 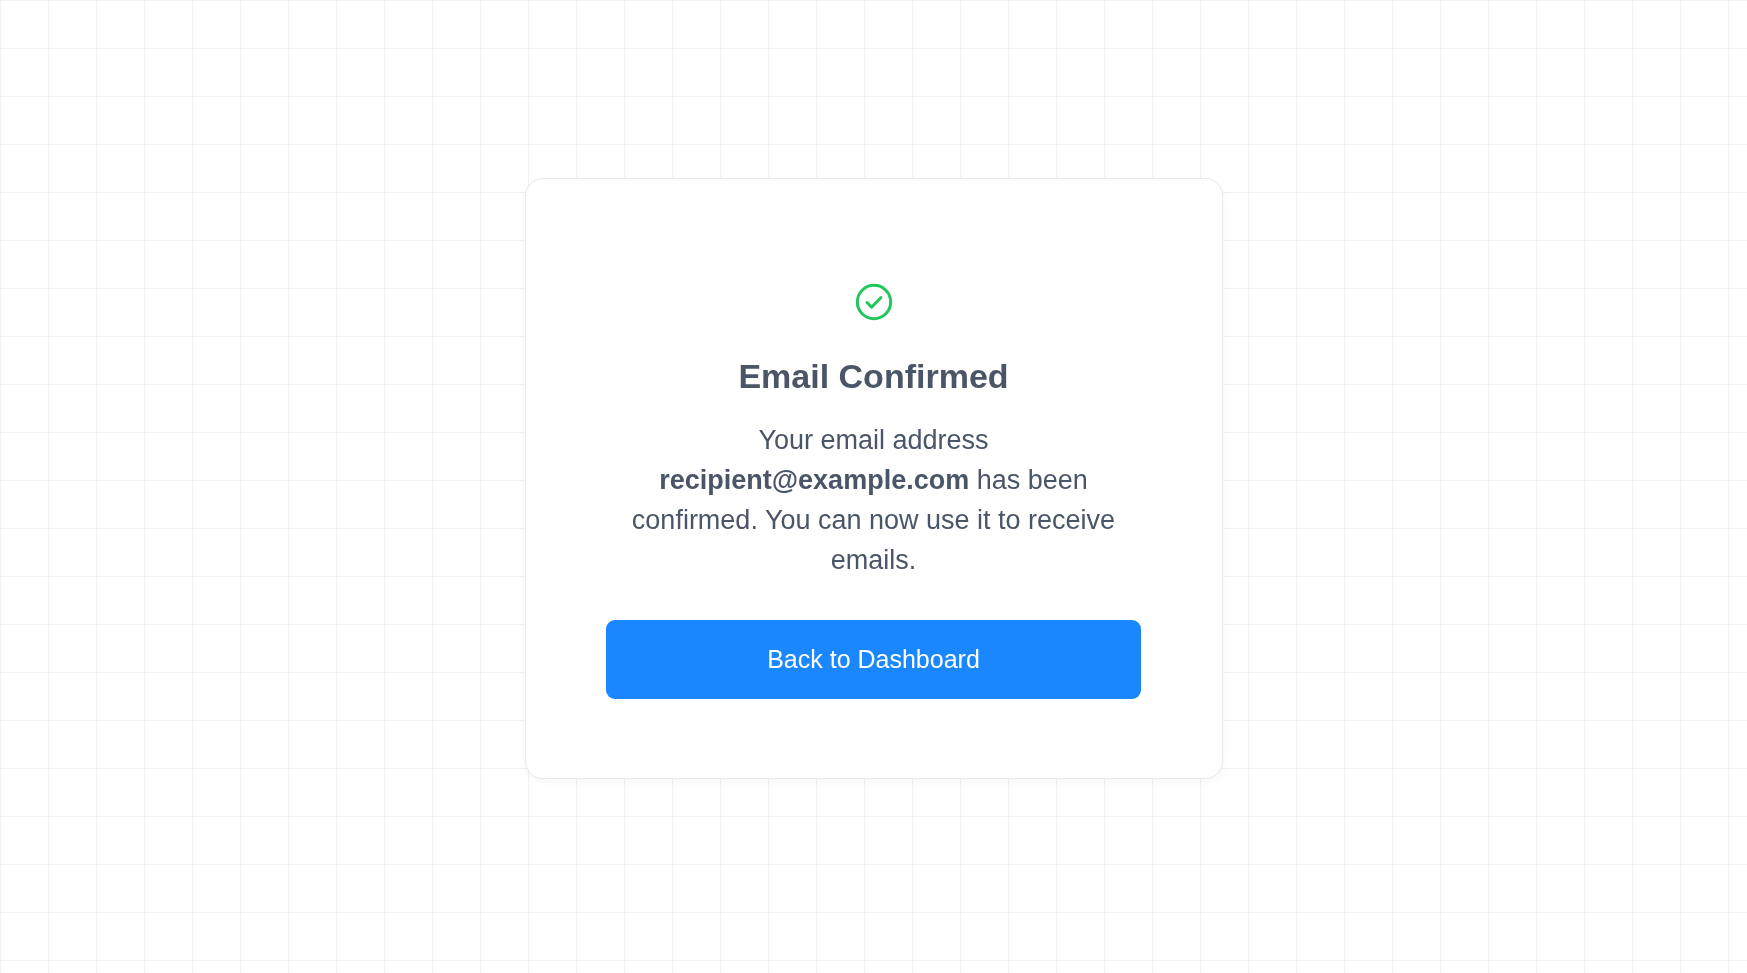 What do you see at coordinates (873, 659) in the screenshot?
I see `back-to-dashboard-button: Back to Dashboard` at bounding box center [873, 659].